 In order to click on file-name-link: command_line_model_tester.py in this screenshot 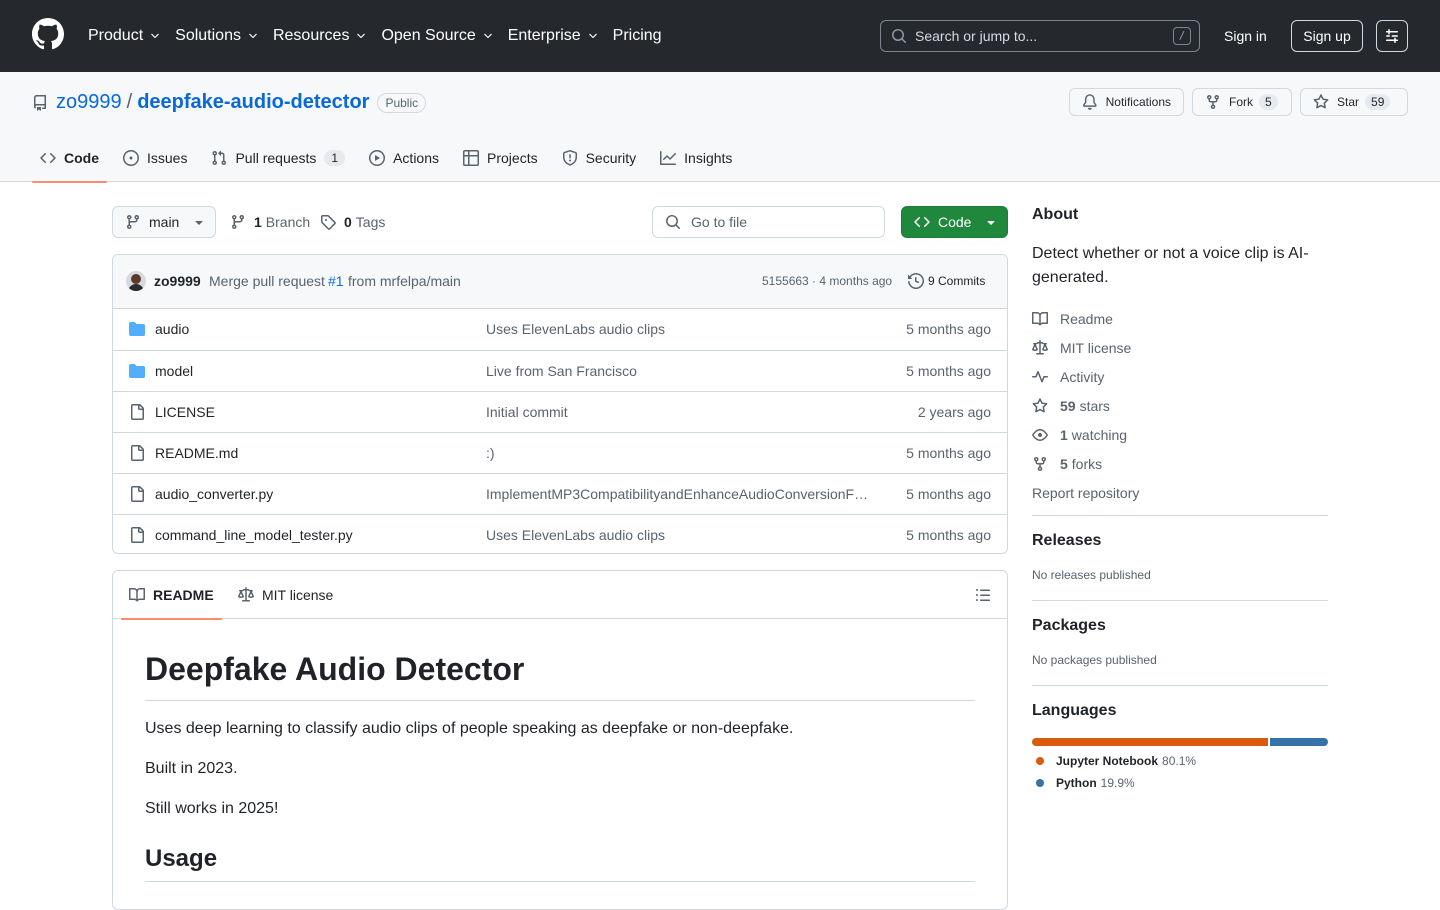, I will do `click(254, 535)`.